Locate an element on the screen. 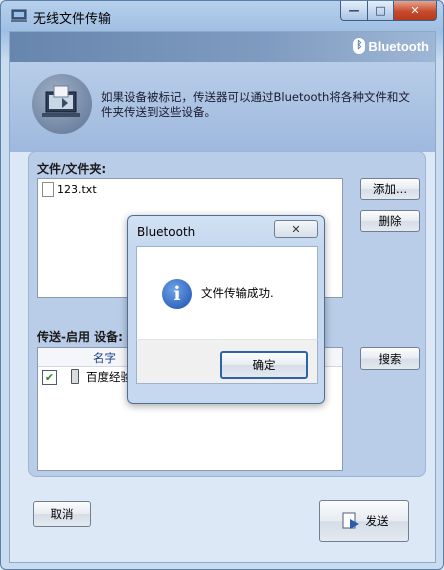 This screenshot has height=570, width=444. success-dialog: Bluetooth ✕ i 文件传输成功. 确定 is located at coordinates (226, 309).